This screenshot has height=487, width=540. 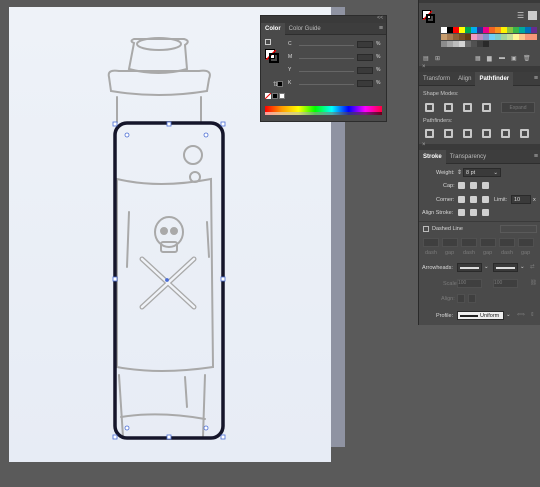 I want to click on collapse-icon: <<, so click(x=380, y=18).